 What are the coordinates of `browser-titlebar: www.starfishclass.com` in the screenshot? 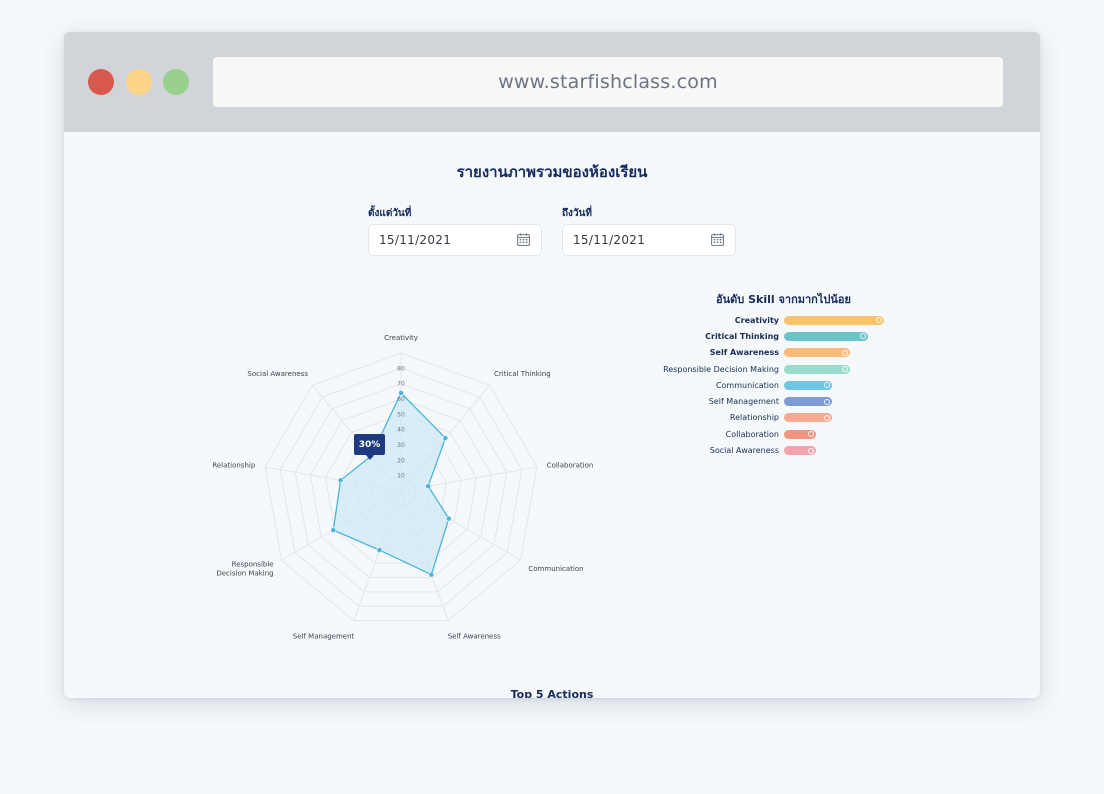 It's located at (552, 82).